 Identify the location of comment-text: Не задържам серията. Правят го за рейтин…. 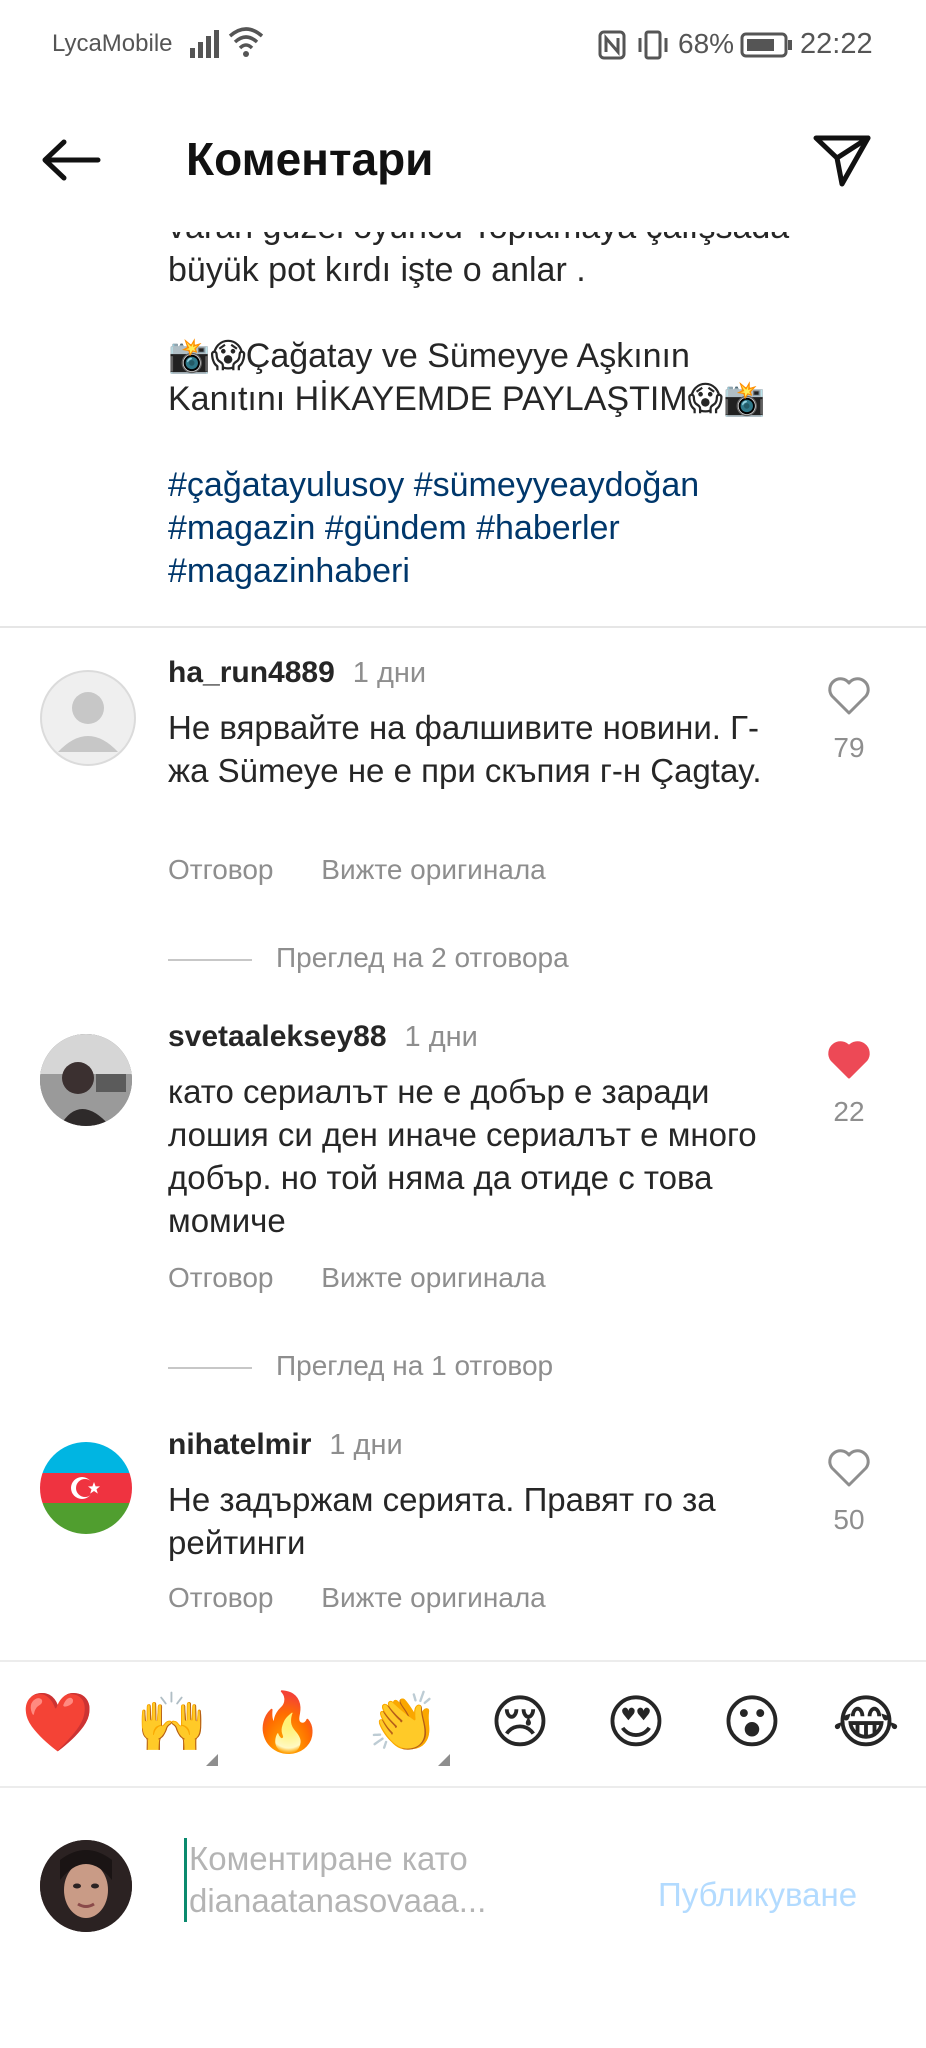
(442, 1521).